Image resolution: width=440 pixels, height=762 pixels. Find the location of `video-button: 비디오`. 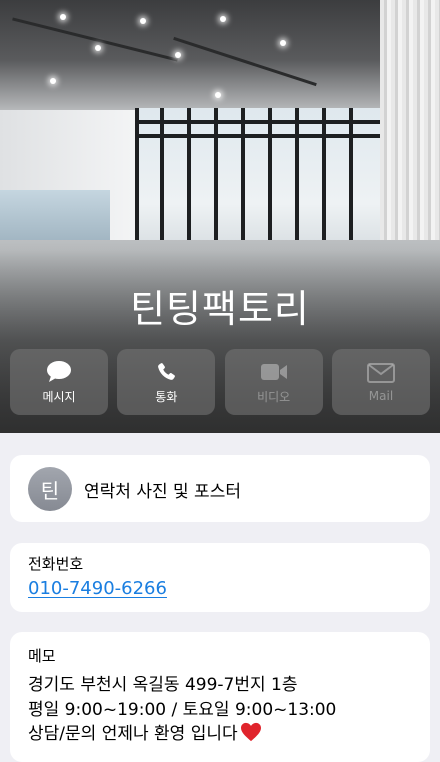

video-button: 비디오 is located at coordinates (273, 382).